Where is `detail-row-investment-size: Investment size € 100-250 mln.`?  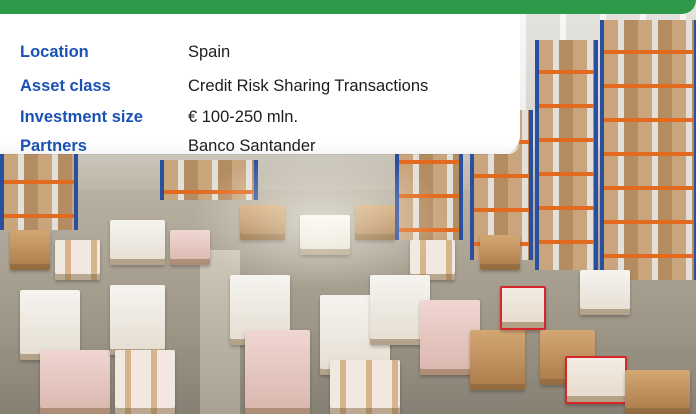 detail-row-investment-size: Investment size € 100-250 mln. is located at coordinates (159, 117).